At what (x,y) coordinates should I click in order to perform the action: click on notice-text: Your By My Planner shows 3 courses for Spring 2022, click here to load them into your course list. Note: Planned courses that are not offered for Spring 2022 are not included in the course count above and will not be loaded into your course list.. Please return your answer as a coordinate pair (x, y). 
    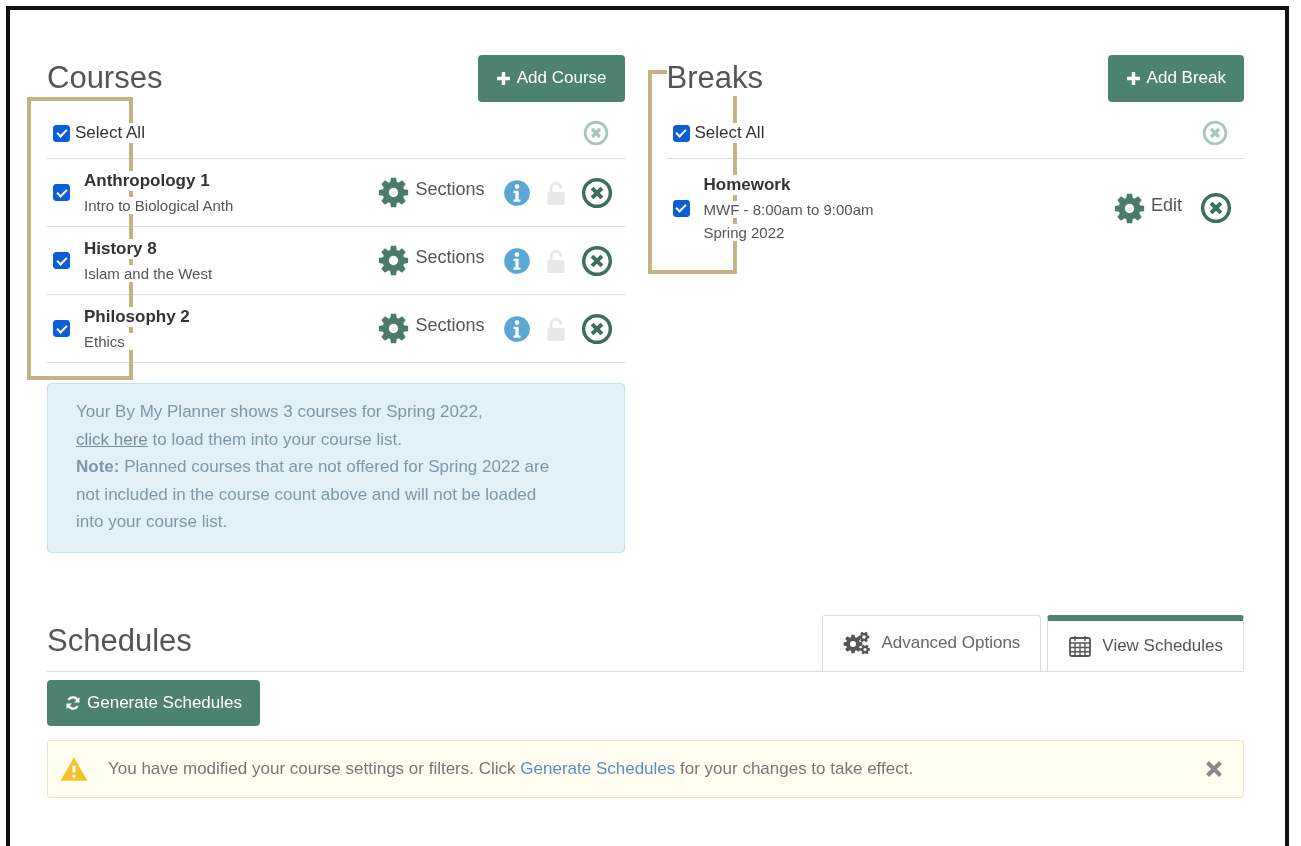
    Looking at the image, I should click on (313, 467).